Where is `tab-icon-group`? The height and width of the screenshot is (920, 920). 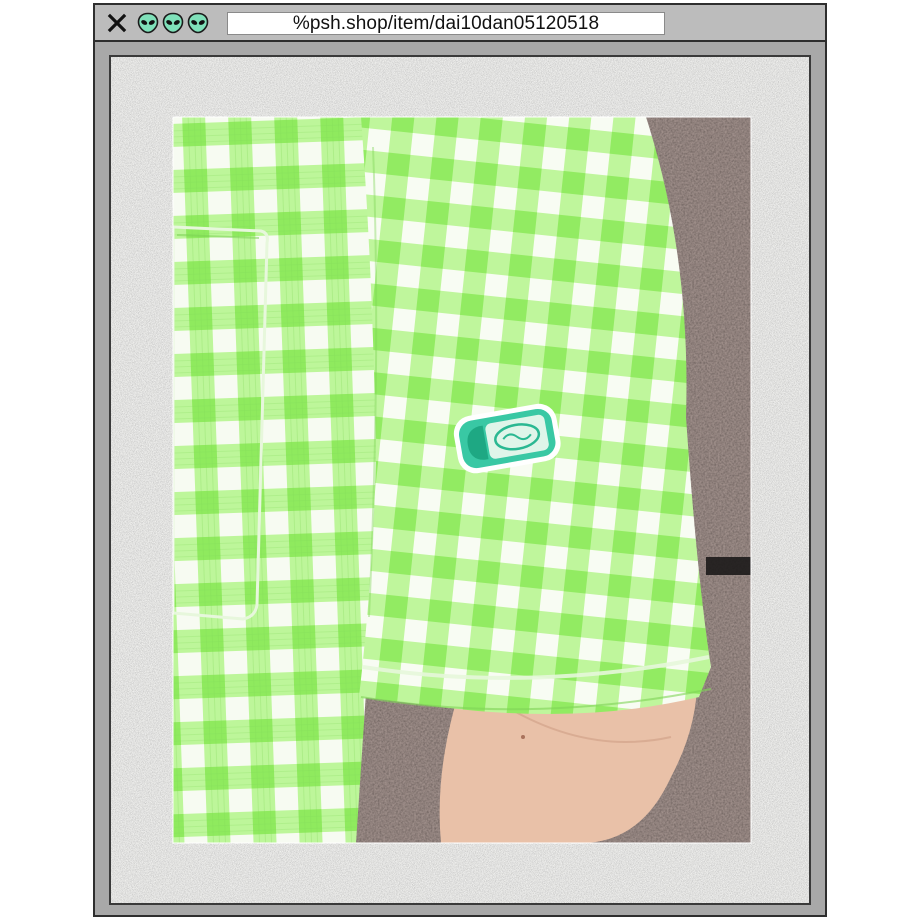
tab-icon-group is located at coordinates (173, 23).